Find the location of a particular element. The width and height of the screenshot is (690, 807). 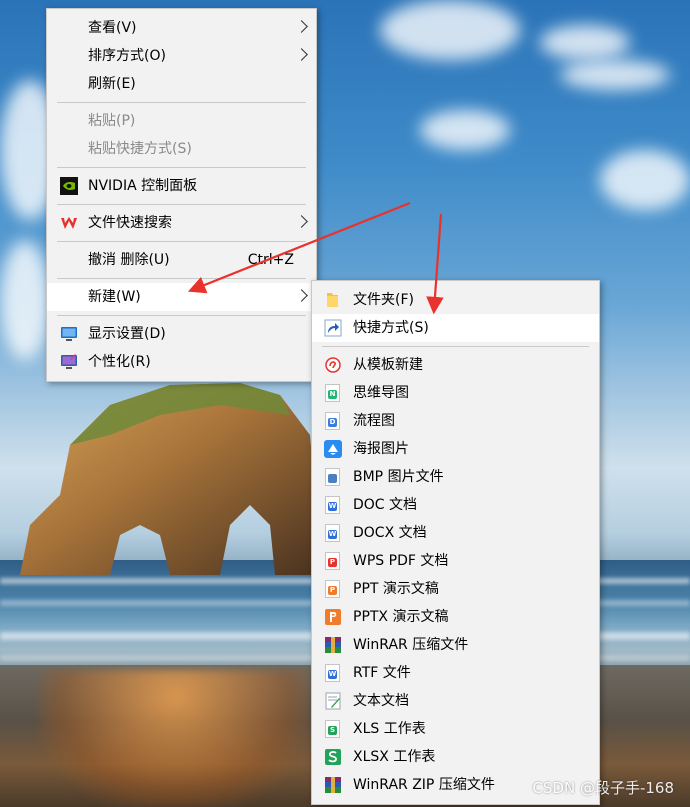

menu-item-label: NVIDIA 控制面板 is located at coordinates (143, 186).